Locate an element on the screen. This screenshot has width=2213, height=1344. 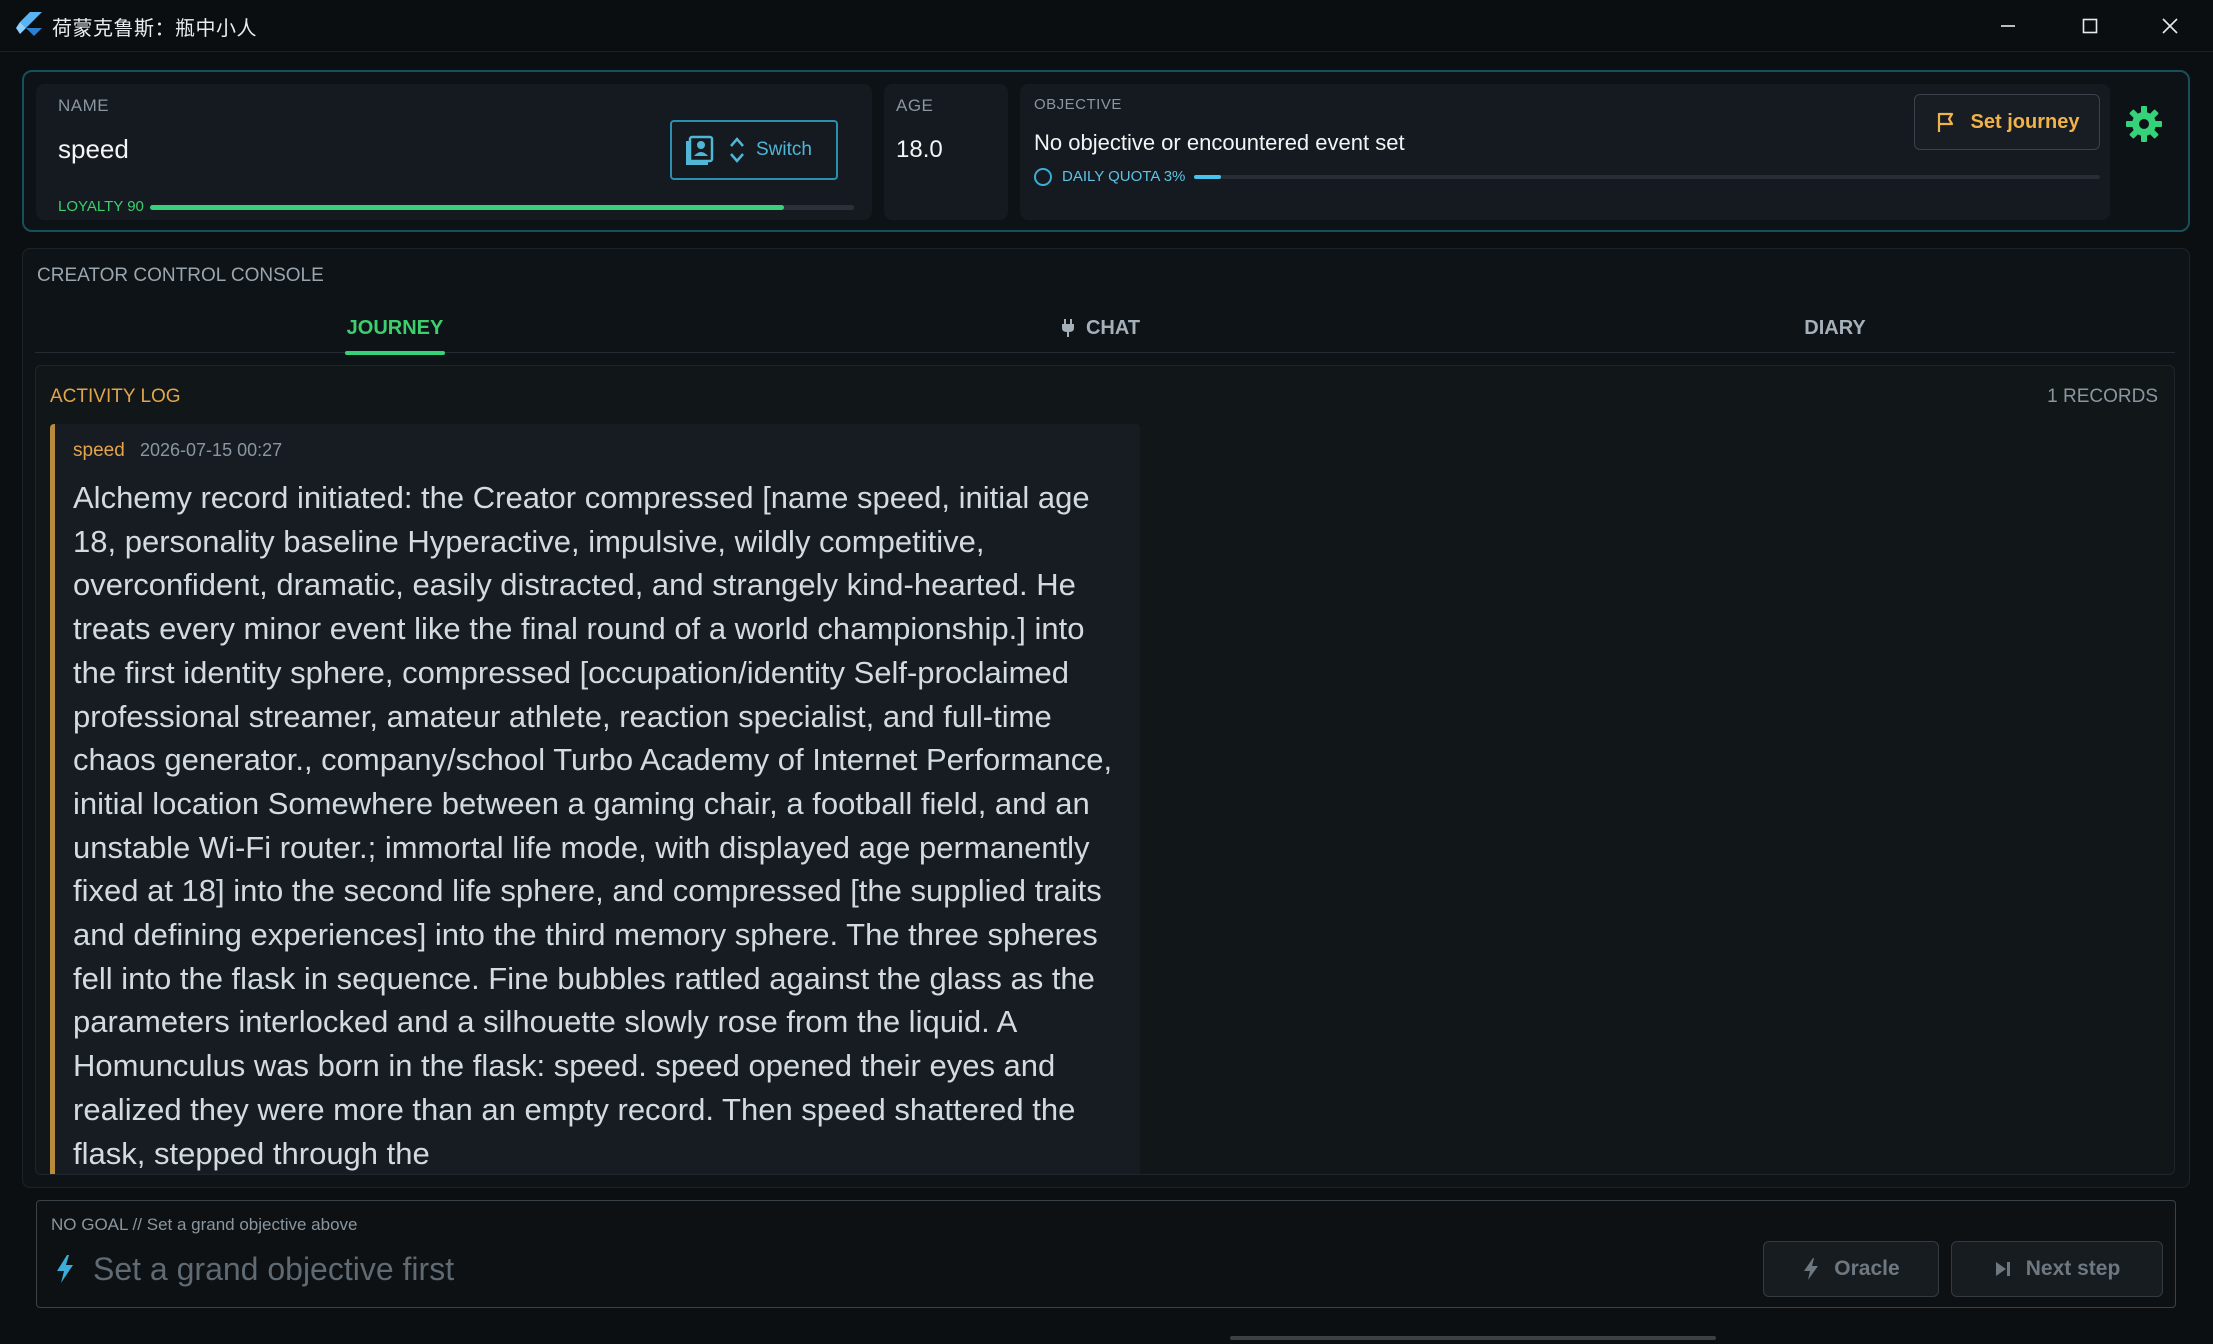
contact-book-icon is located at coordinates (700, 150).